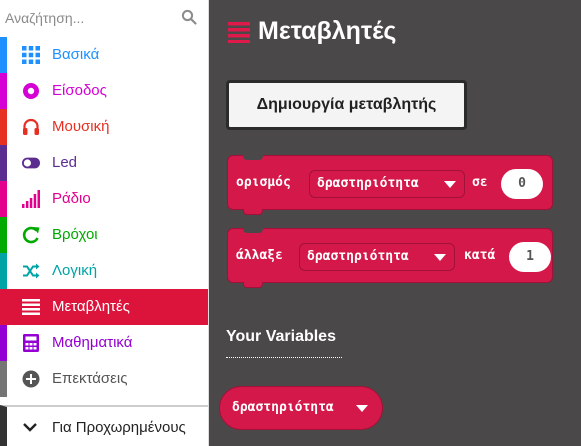 This screenshot has width=581, height=446. I want to click on category-label: Βρόχοι, so click(75, 234).